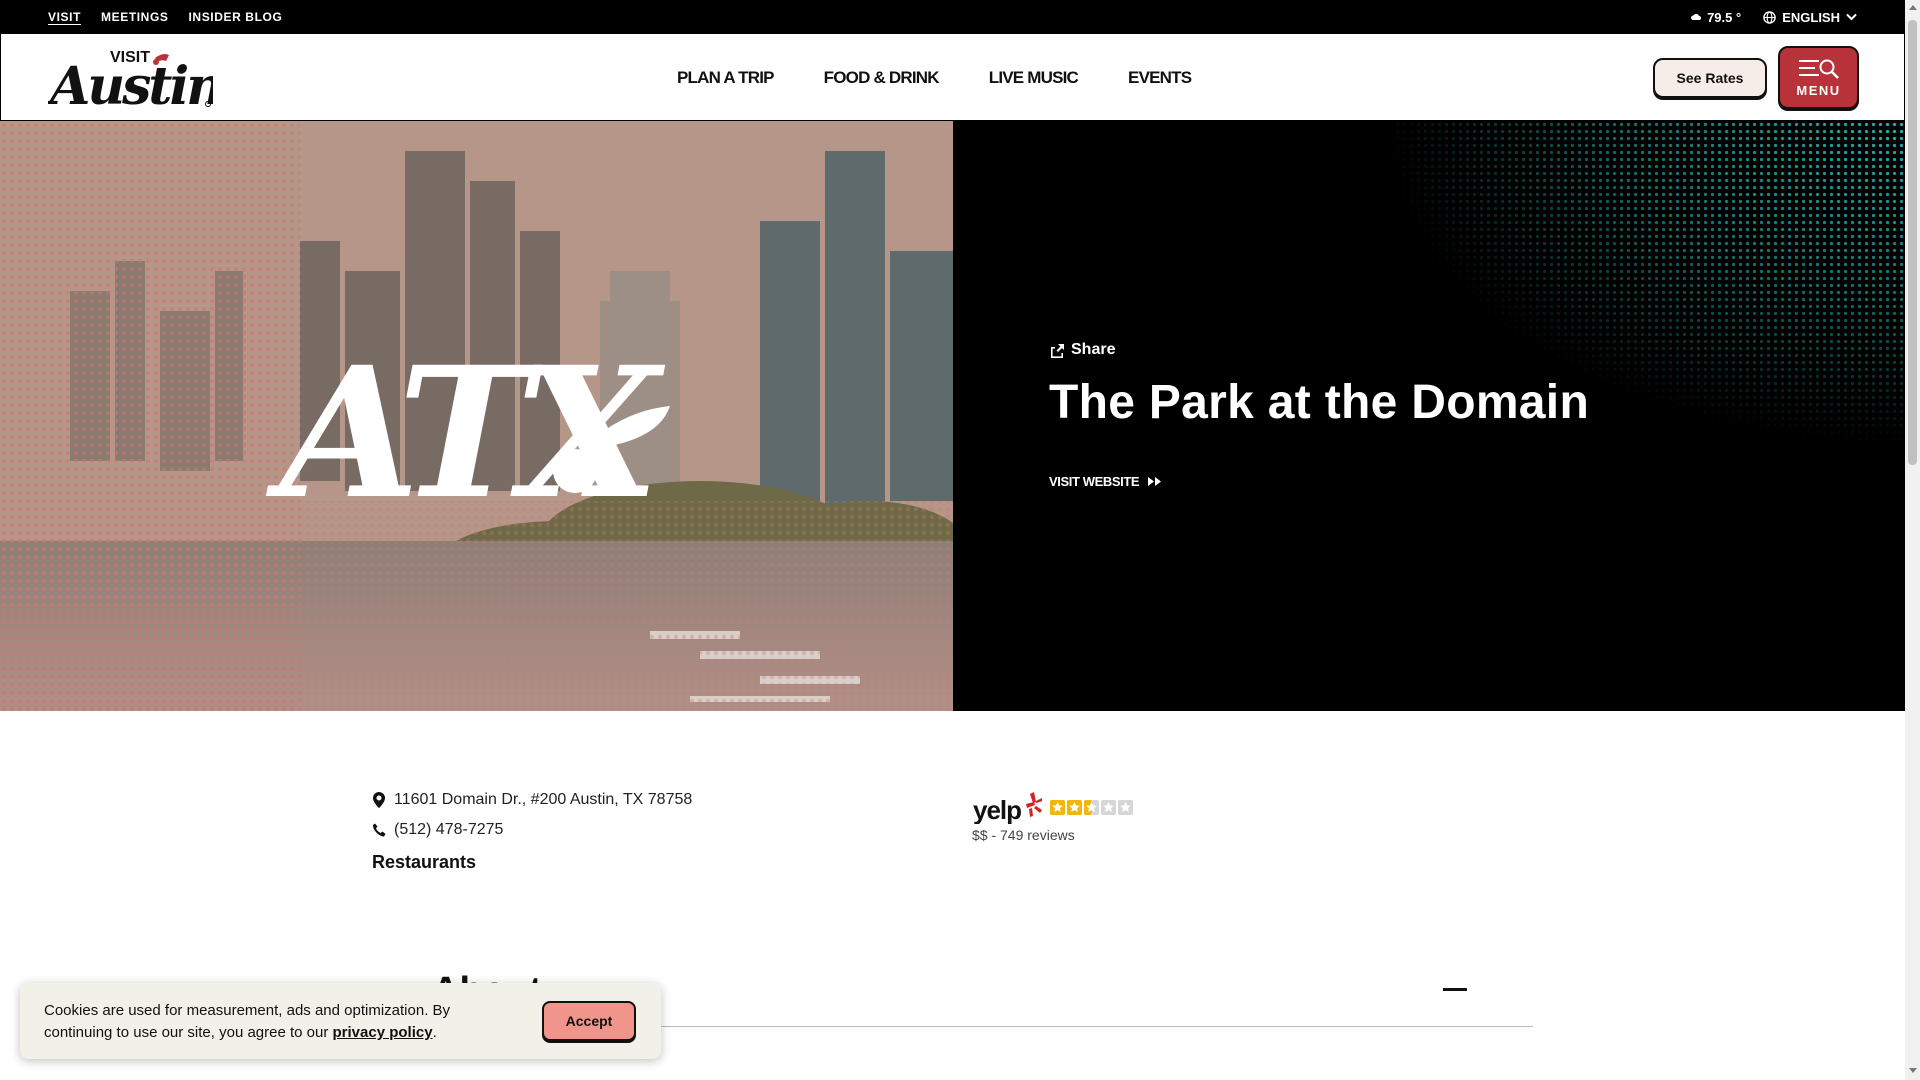 This screenshot has width=1920, height=1080. I want to click on phone-row: (512) 478-7275, so click(437, 830).